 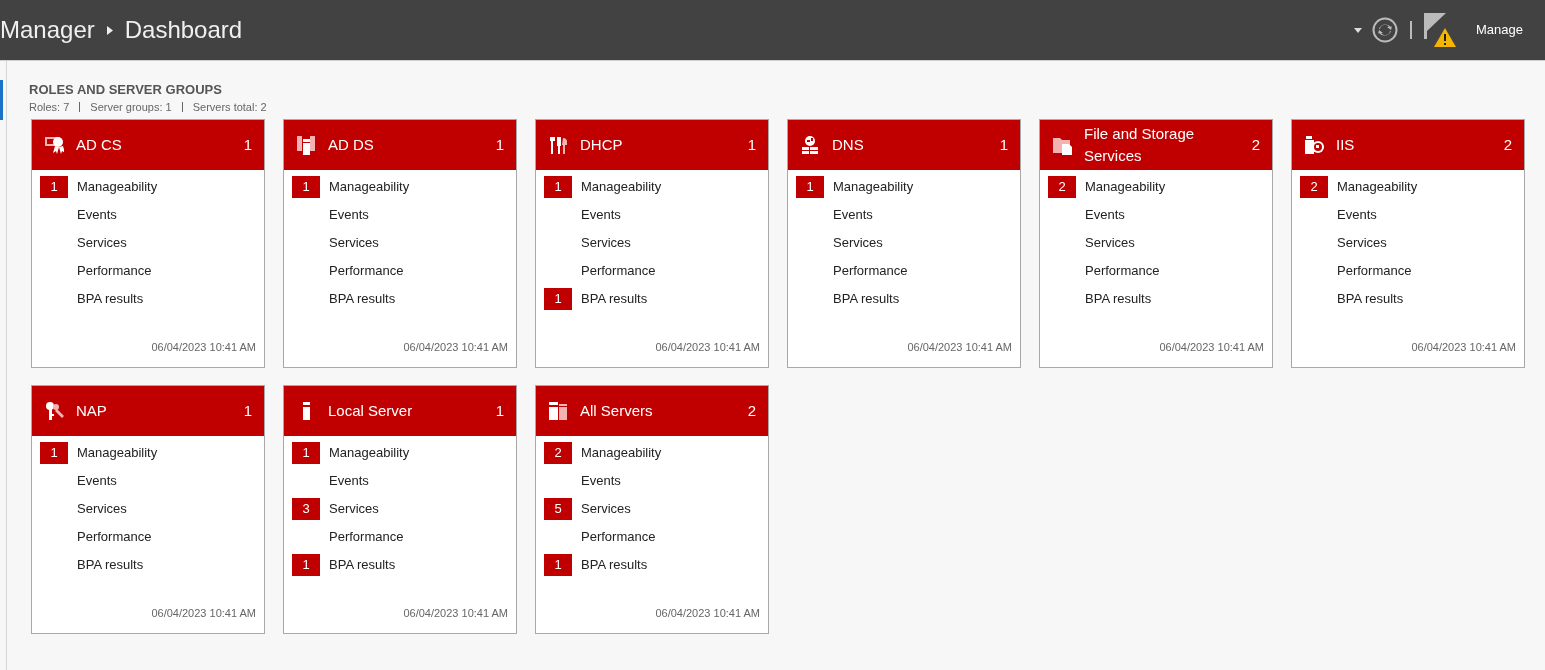 What do you see at coordinates (148, 411) in the screenshot?
I see `tile-header: NAP 1` at bounding box center [148, 411].